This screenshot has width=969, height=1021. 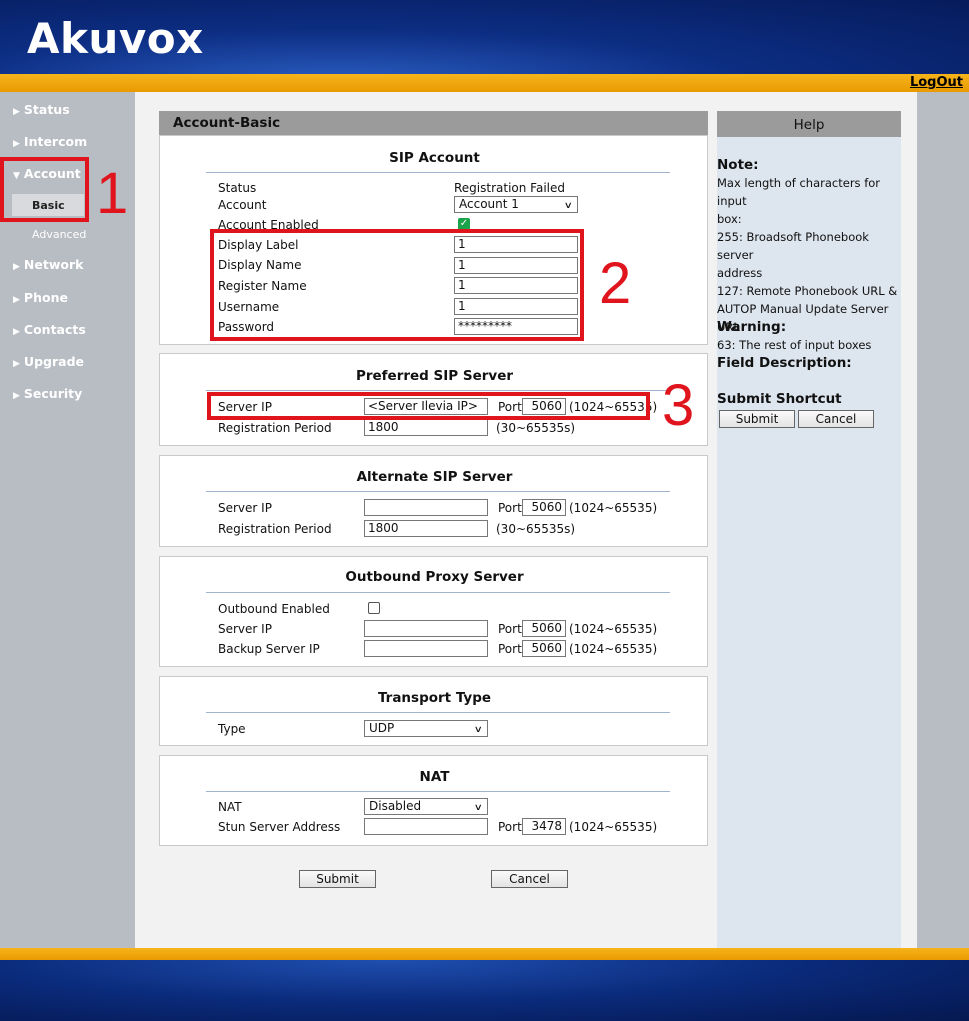 I want to click on transport-type-value: UDP, so click(x=382, y=728).